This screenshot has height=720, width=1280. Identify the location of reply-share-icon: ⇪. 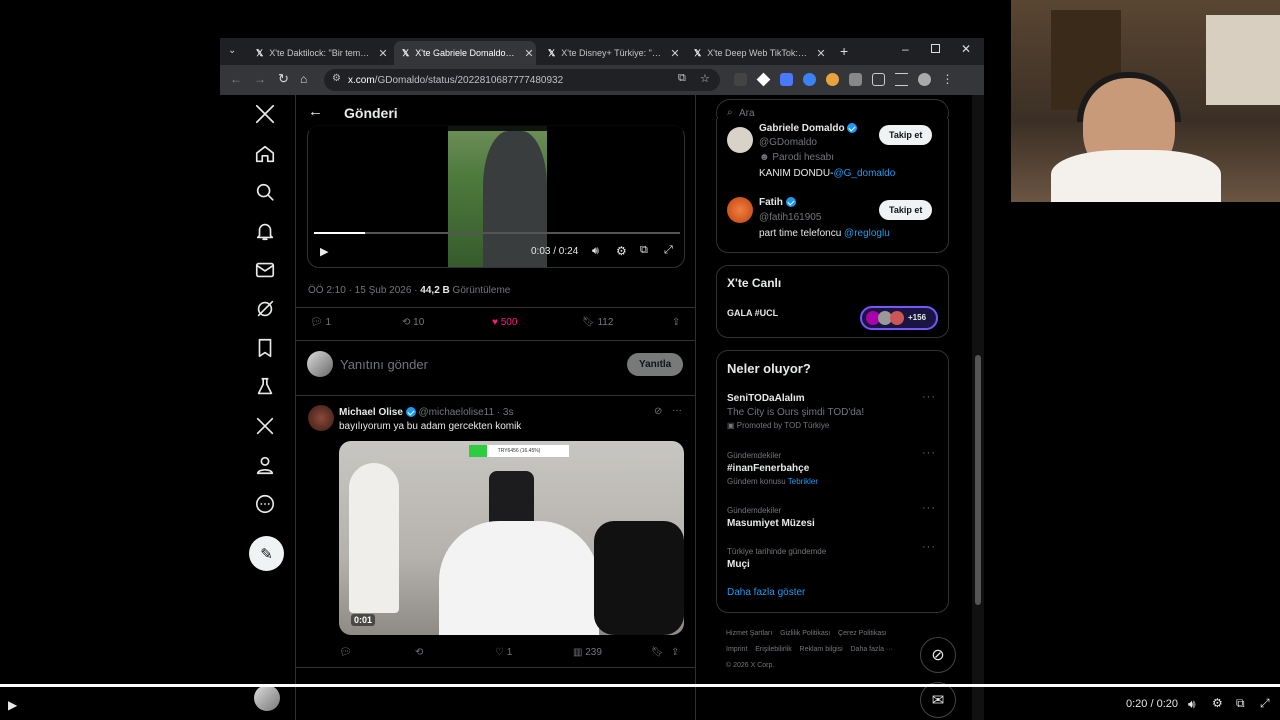
(675, 652).